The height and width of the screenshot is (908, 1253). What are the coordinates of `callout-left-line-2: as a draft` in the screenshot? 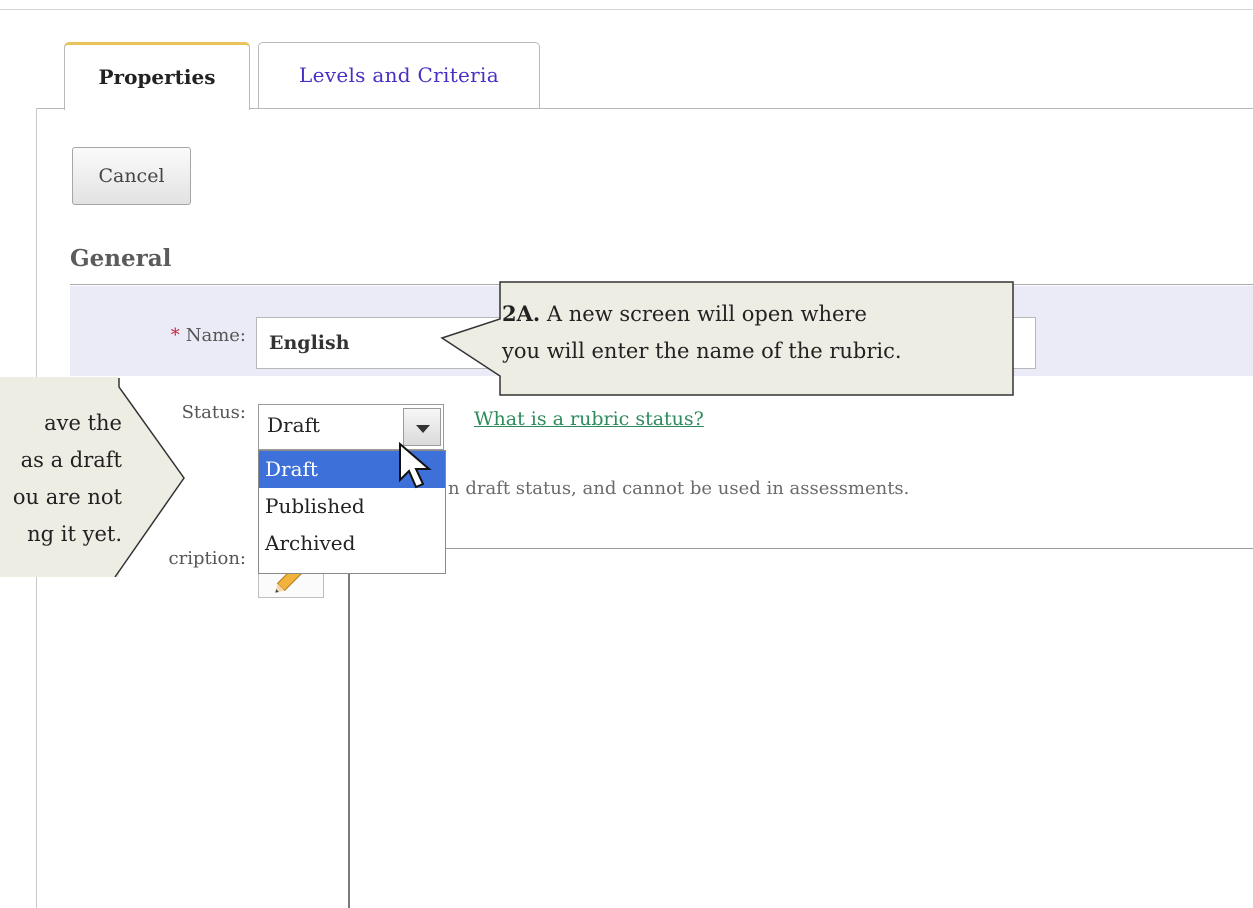 It's located at (71, 460).